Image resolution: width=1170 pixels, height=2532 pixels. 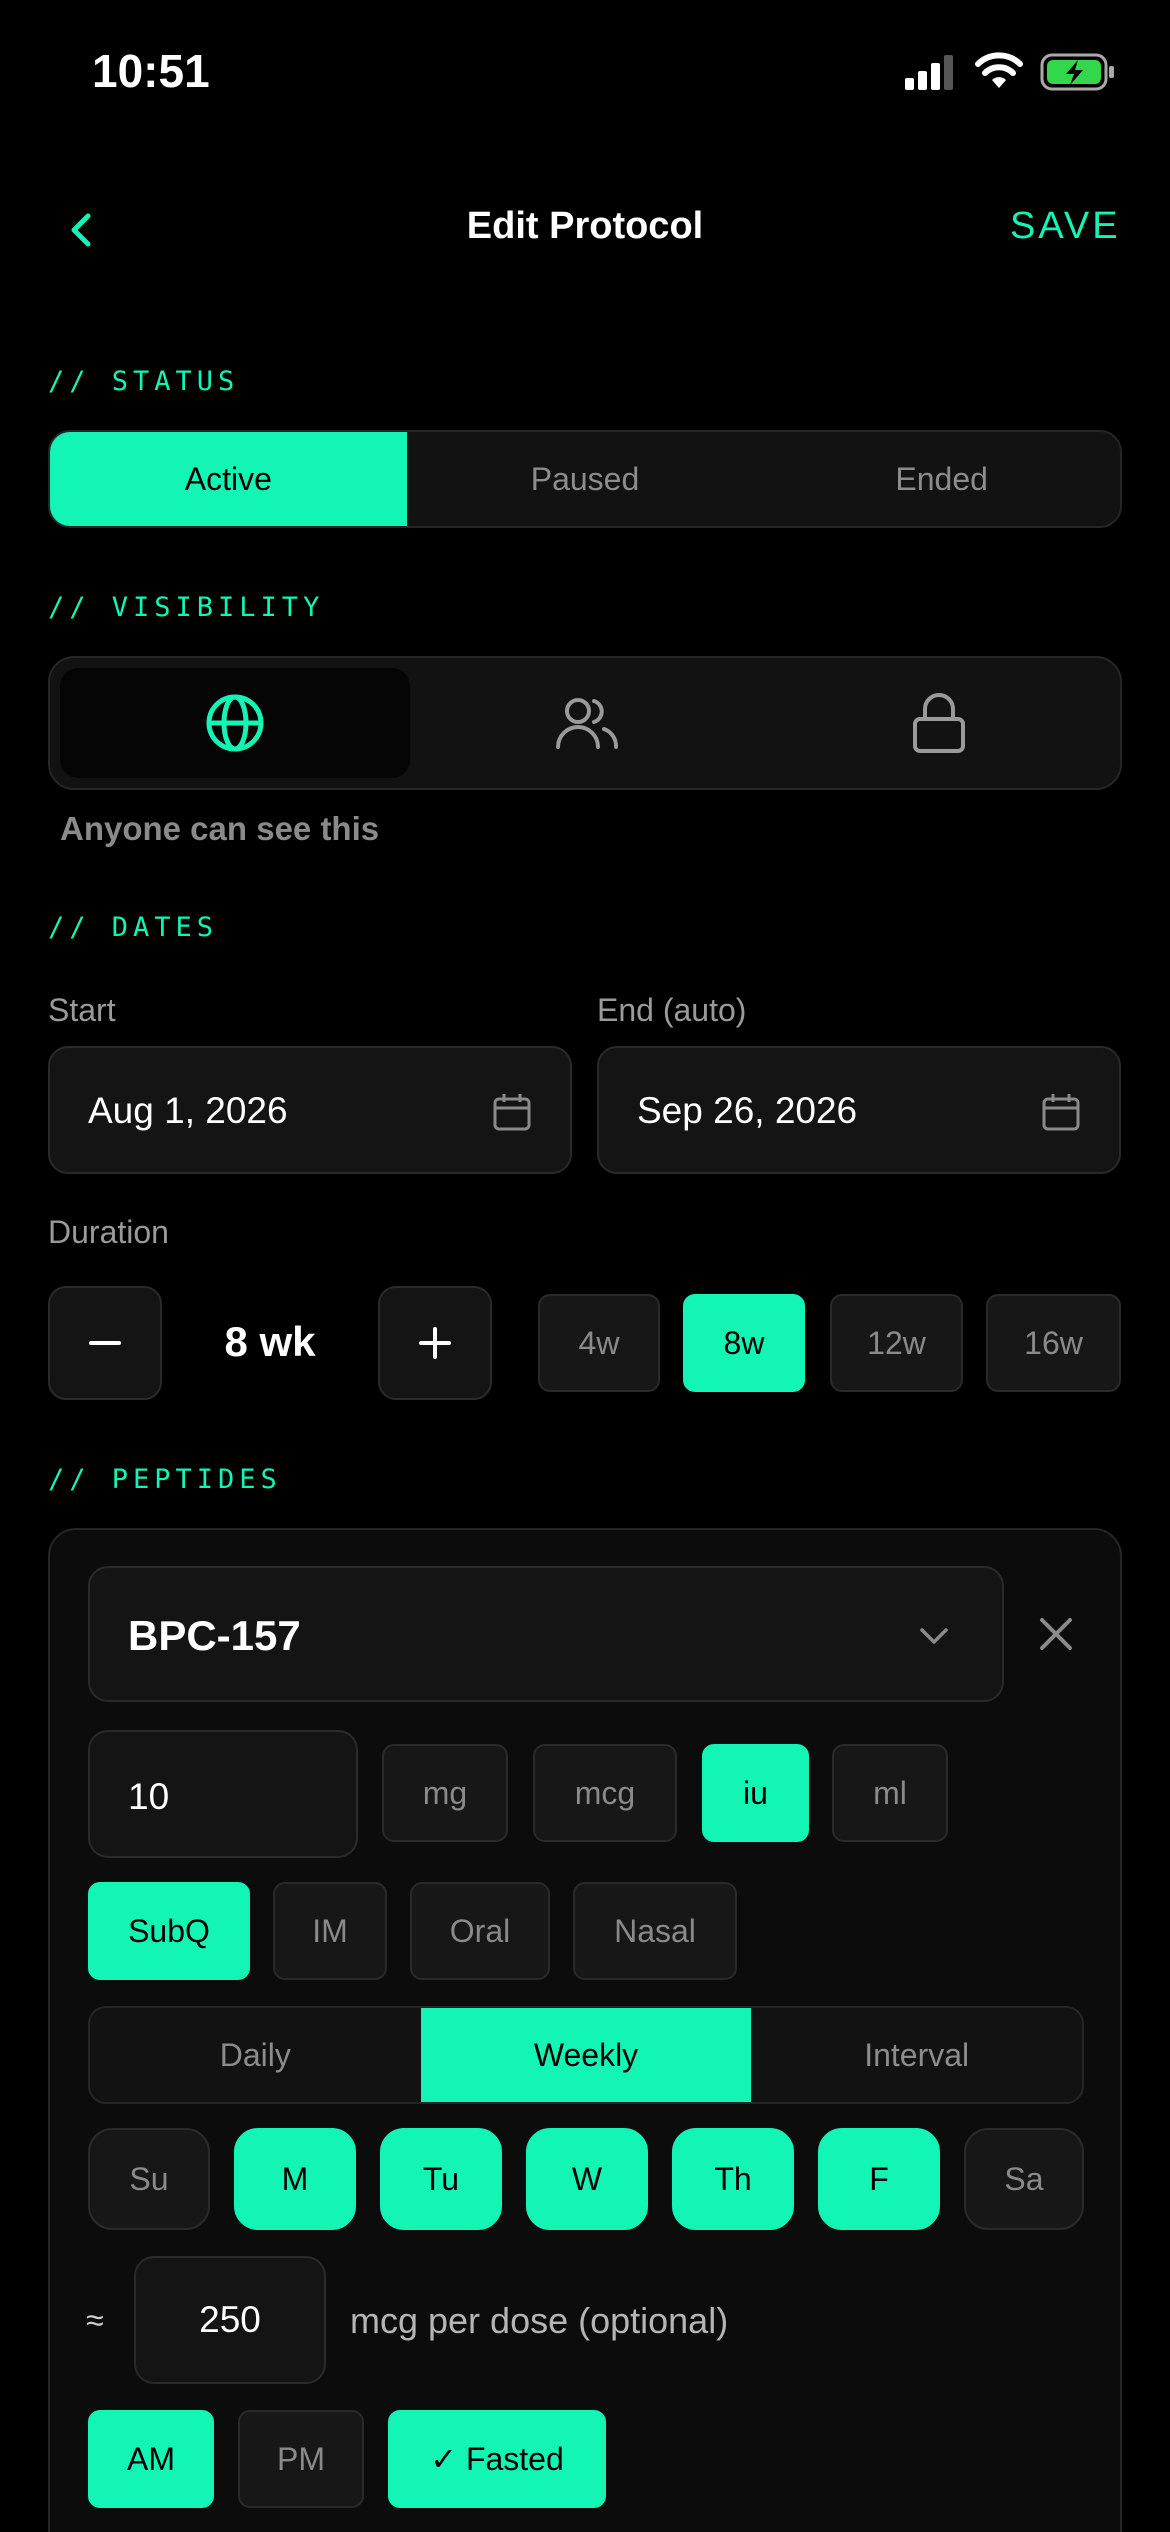 I want to click on frequency-segmented-control: Daily Weekly Interval, so click(x=586, y=2055).